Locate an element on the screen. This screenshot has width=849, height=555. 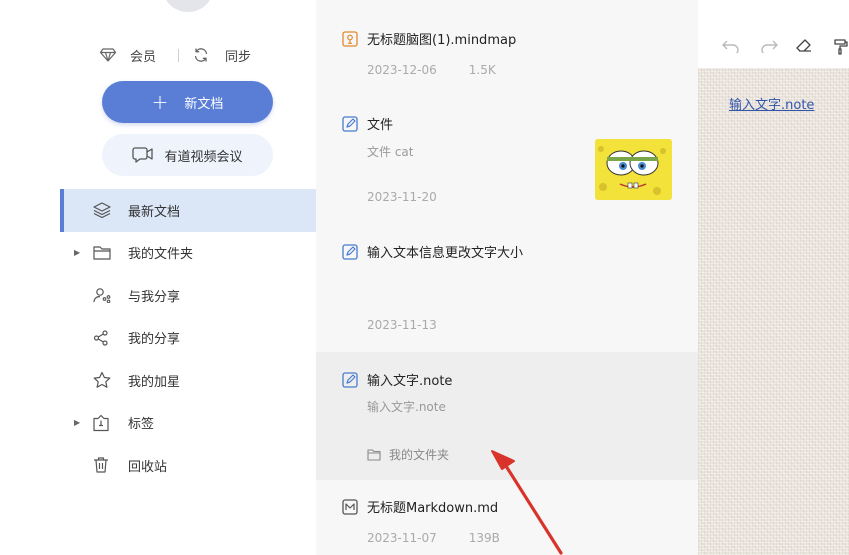
sidebar-item-my-shares: 我的分享 is located at coordinates (188, 338).